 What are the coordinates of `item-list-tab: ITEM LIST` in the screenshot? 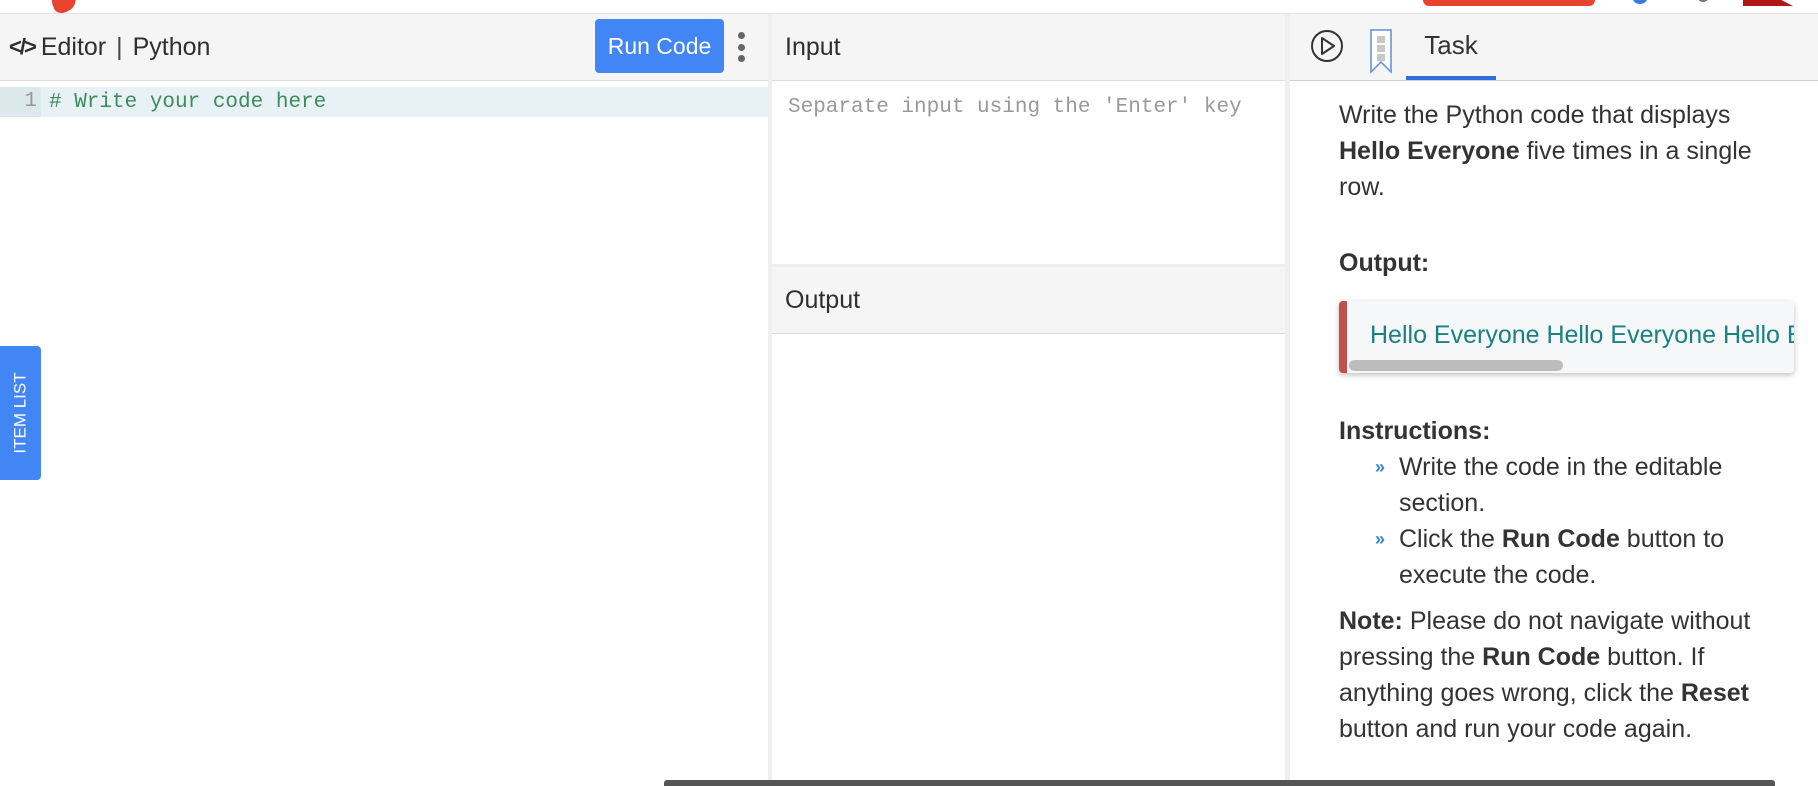 It's located at (20, 413).